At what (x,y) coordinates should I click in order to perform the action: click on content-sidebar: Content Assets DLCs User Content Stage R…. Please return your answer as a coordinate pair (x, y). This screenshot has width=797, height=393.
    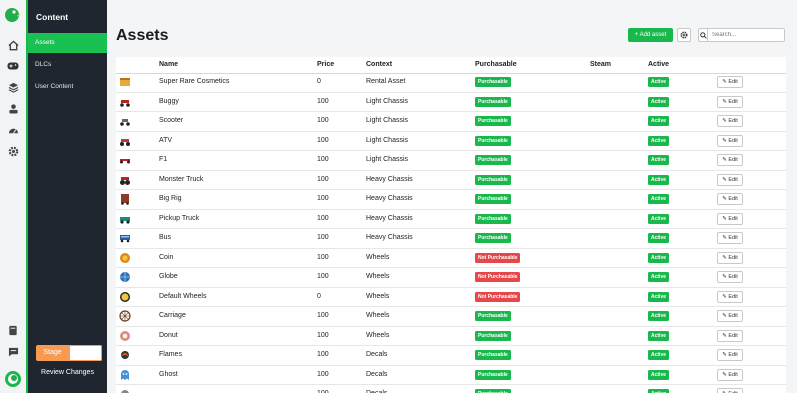
    Looking at the image, I should click on (66, 196).